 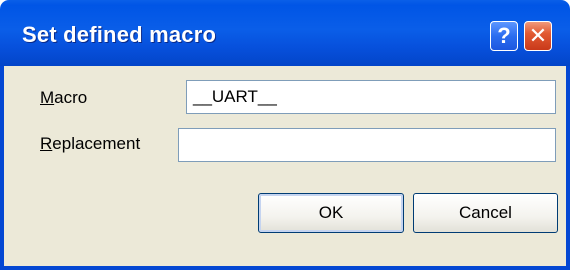 I want to click on close-icon: ✕, so click(x=538, y=35).